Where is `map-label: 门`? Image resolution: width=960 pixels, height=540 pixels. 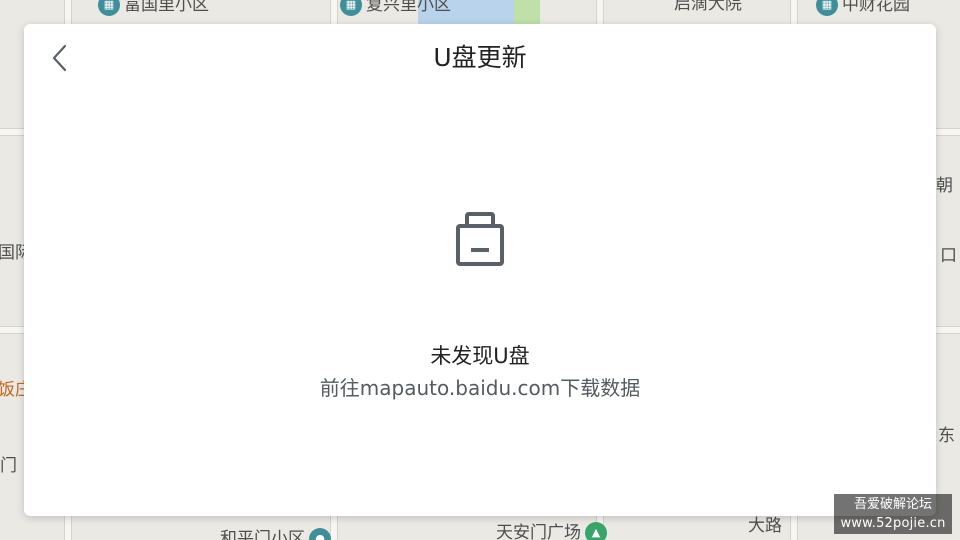 map-label: 门 is located at coordinates (8, 466).